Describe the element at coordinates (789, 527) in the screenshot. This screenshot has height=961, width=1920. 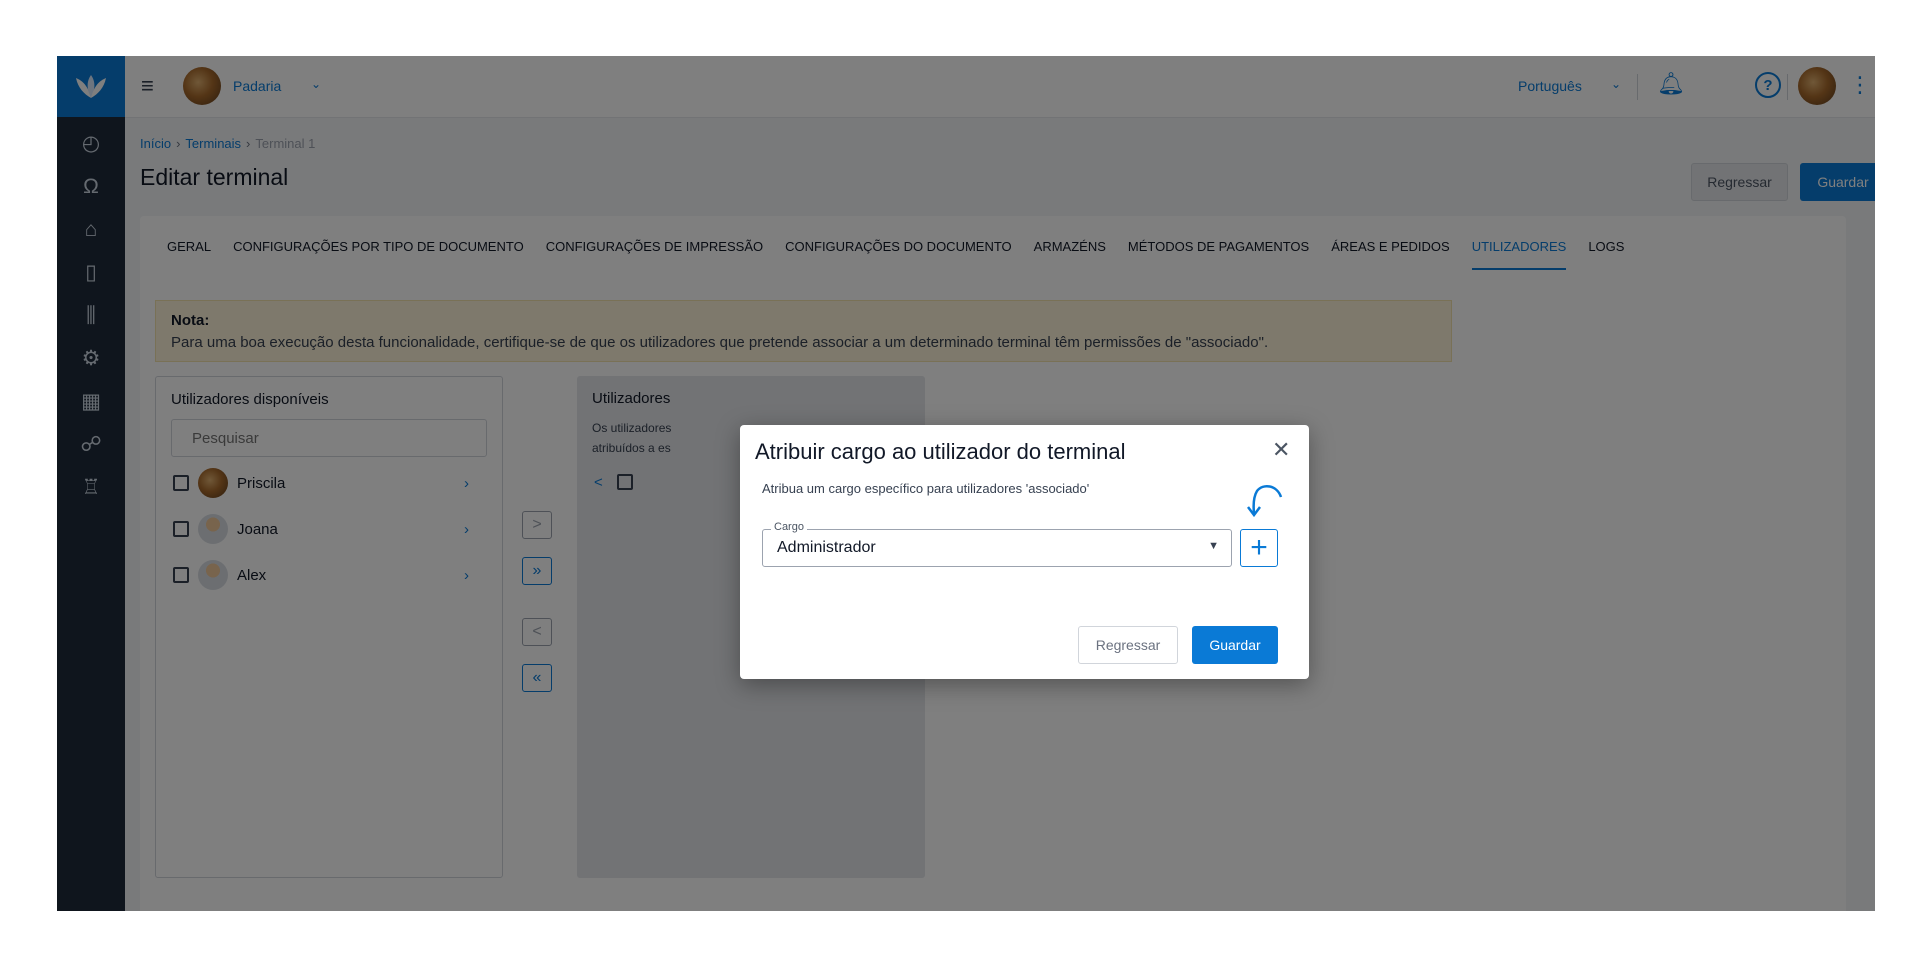
I see `role-select-label: Cargo` at that location.